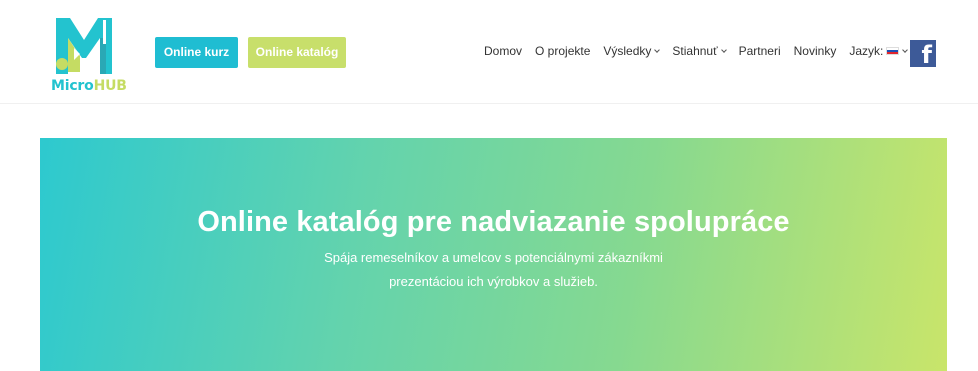 Image resolution: width=978 pixels, height=371 pixels. What do you see at coordinates (196, 52) in the screenshot?
I see `online-kurz-button: Online kurz` at bounding box center [196, 52].